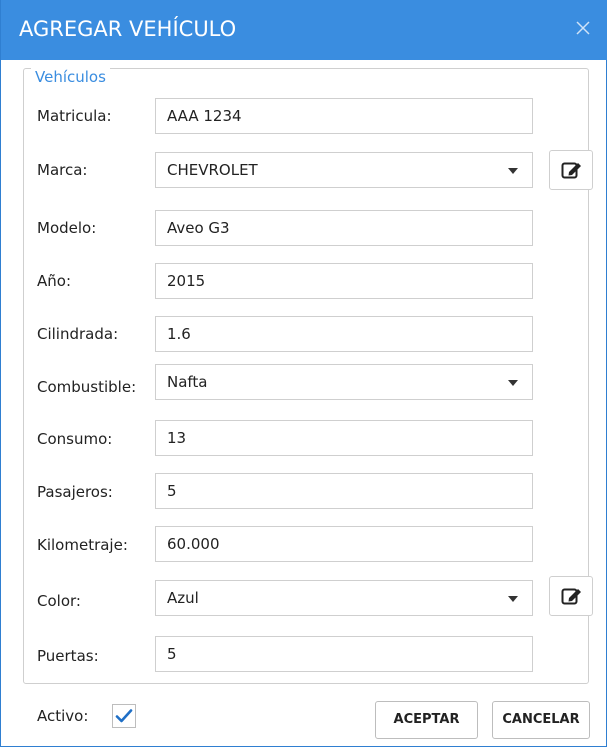 Image resolution: width=607 pixels, height=747 pixels. What do you see at coordinates (426, 720) in the screenshot?
I see `accept-button: ACEPTAR` at bounding box center [426, 720].